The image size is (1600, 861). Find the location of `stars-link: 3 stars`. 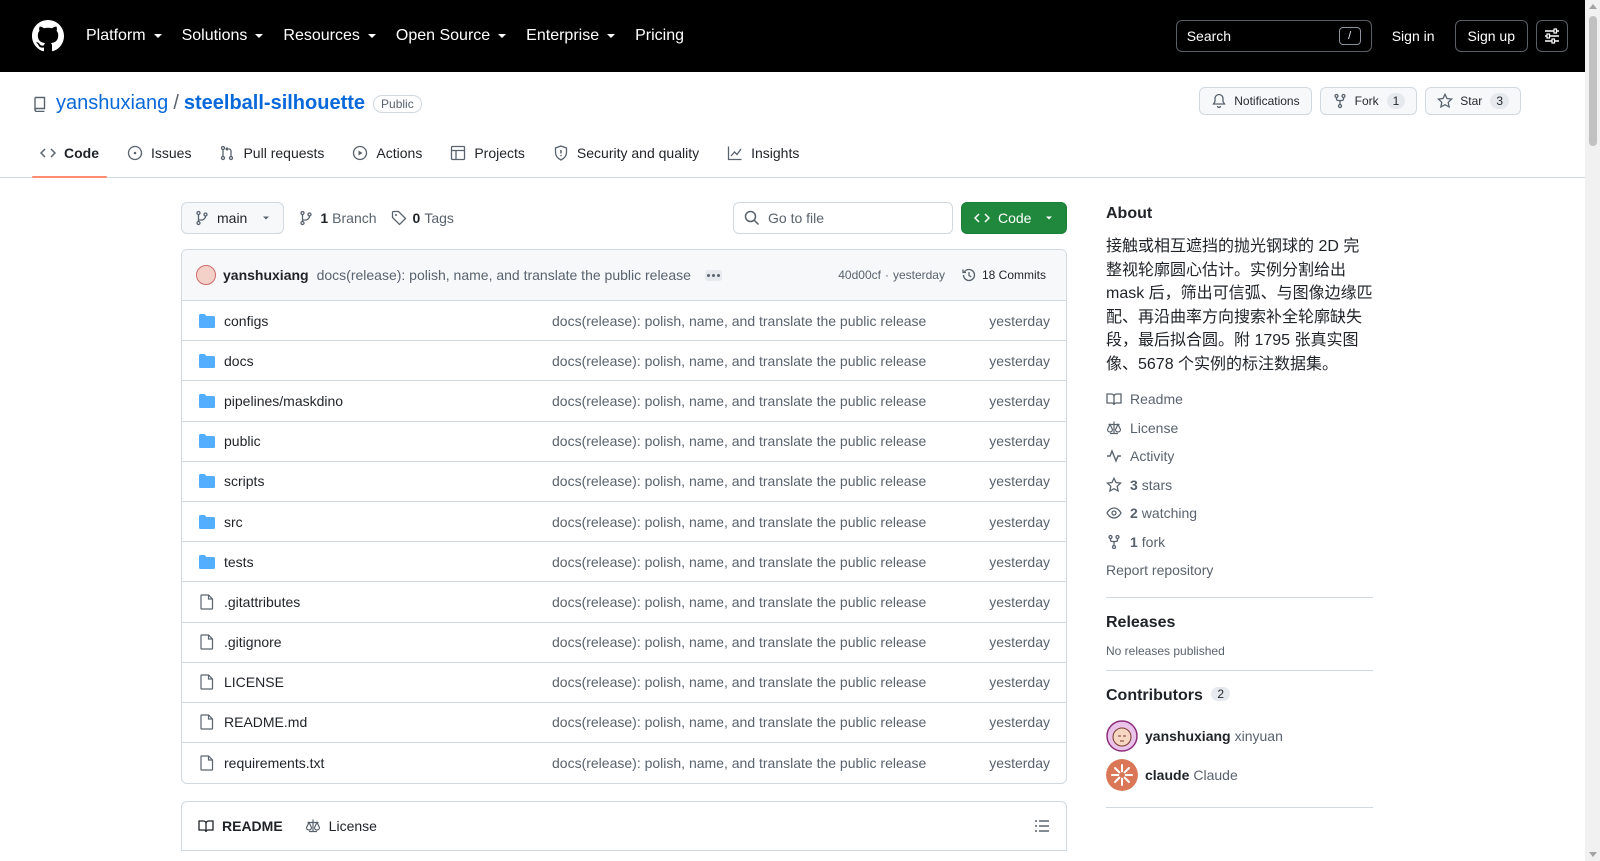

stars-link: 3 stars is located at coordinates (1239, 485).